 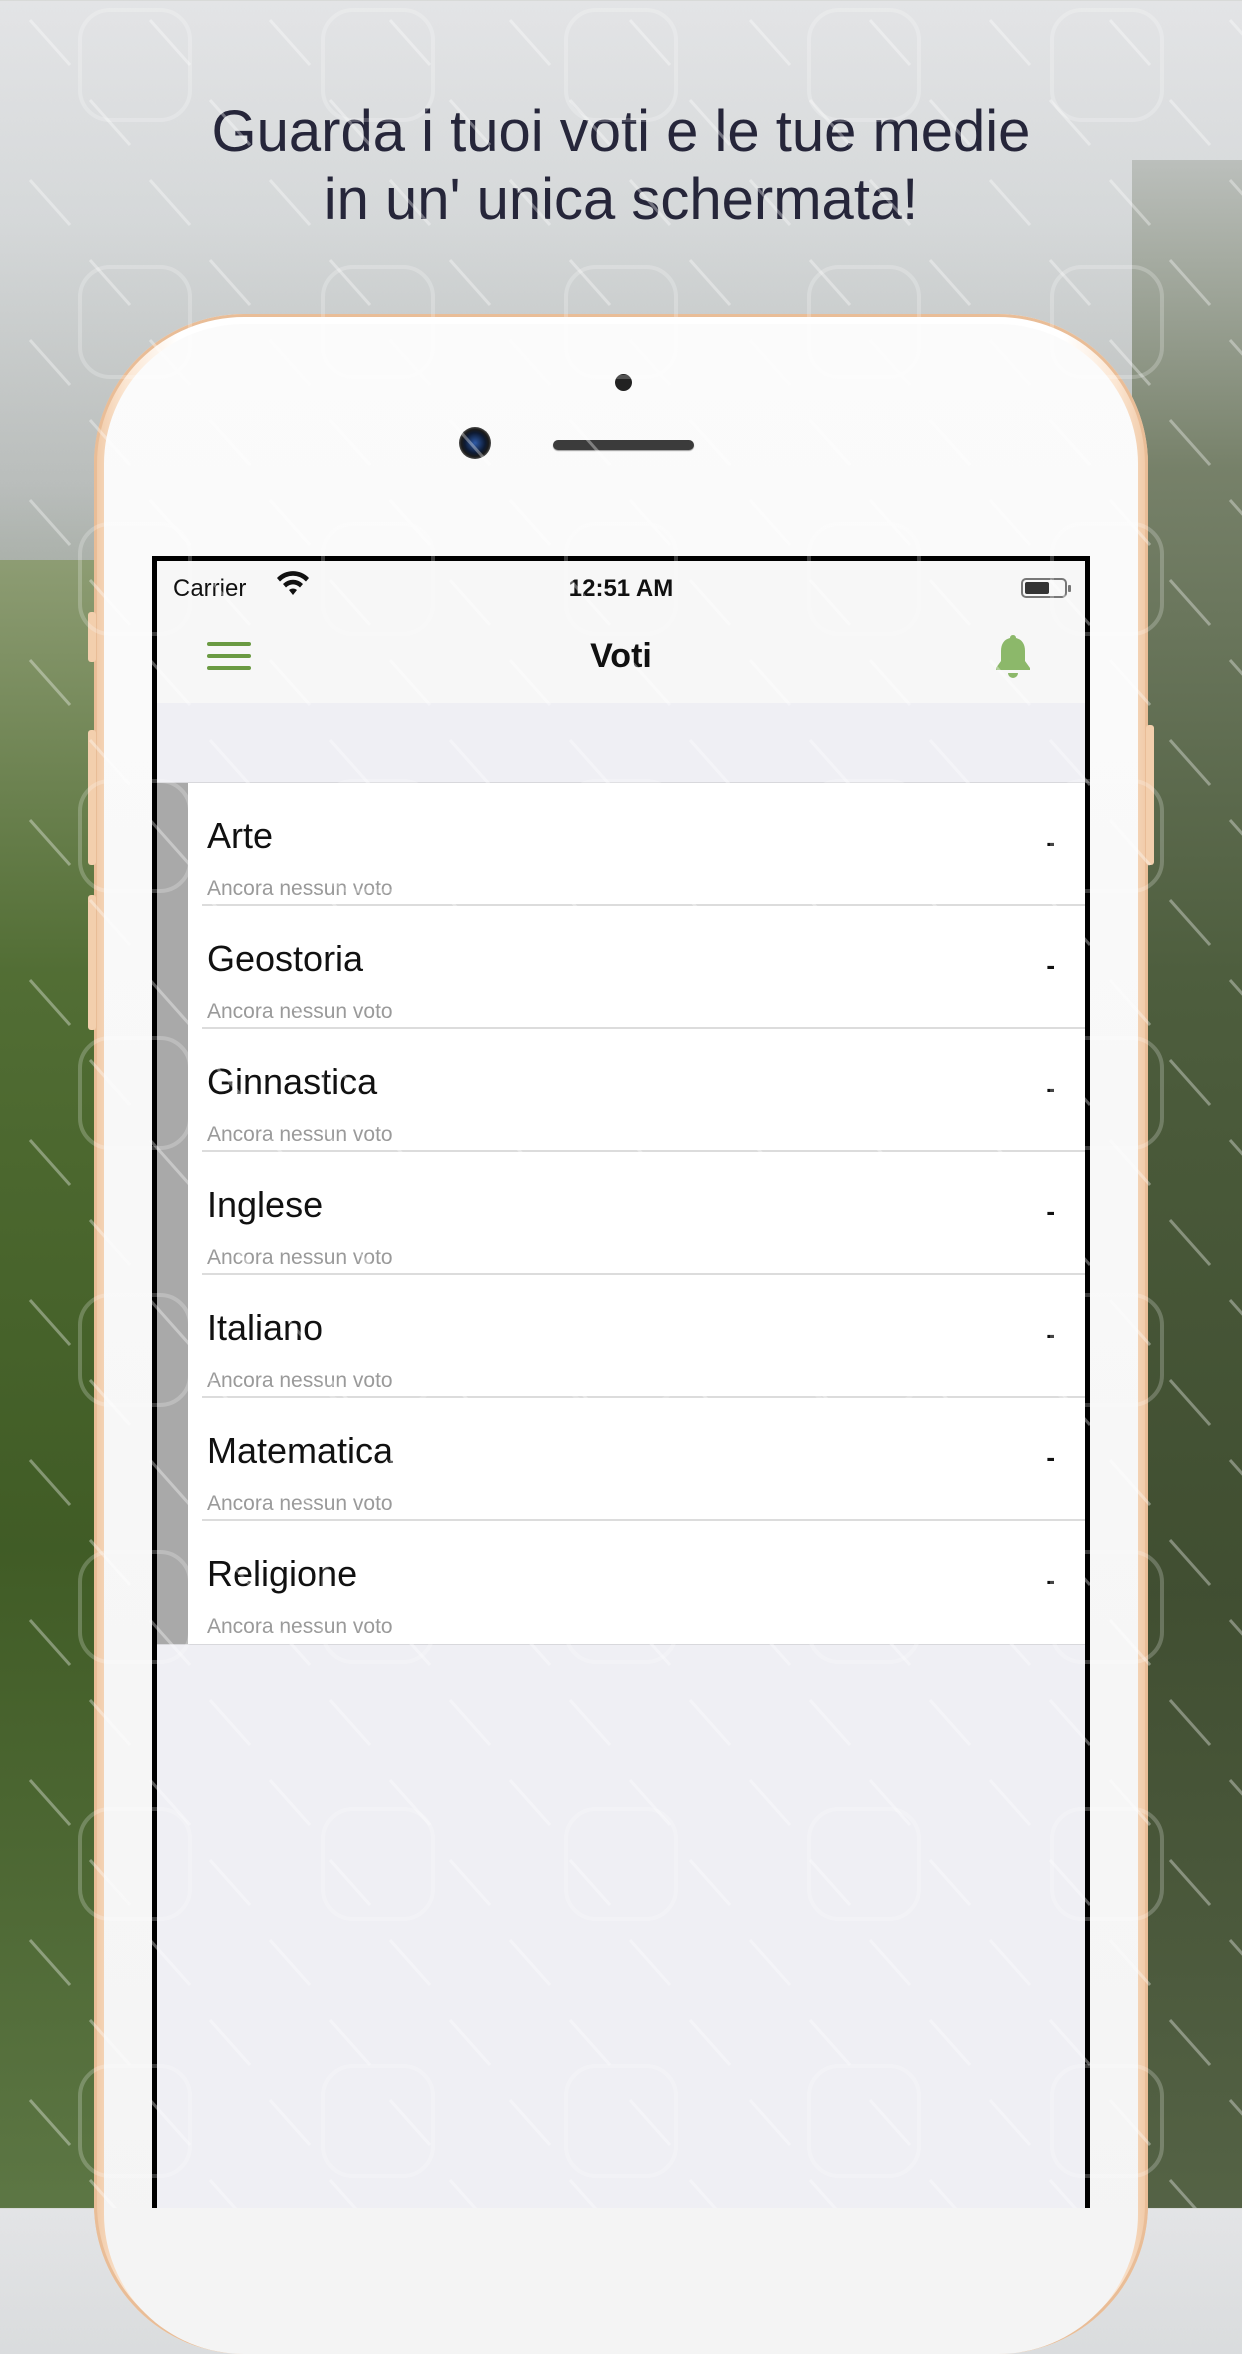 What do you see at coordinates (292, 1081) in the screenshot?
I see `subject-name: Ginnastica` at bounding box center [292, 1081].